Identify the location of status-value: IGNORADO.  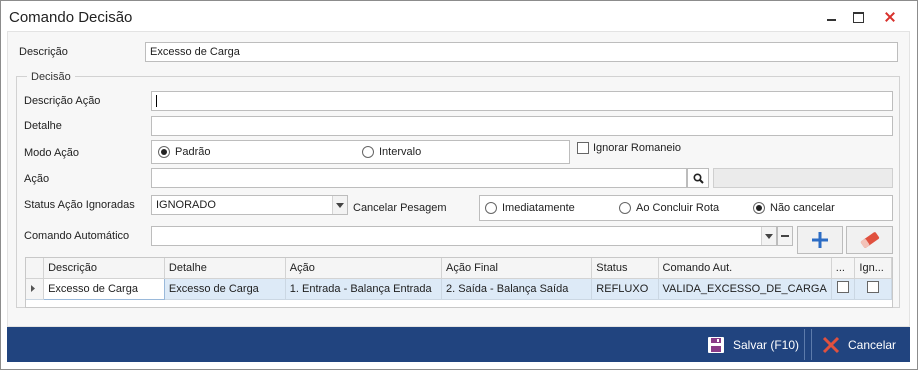
(186, 205).